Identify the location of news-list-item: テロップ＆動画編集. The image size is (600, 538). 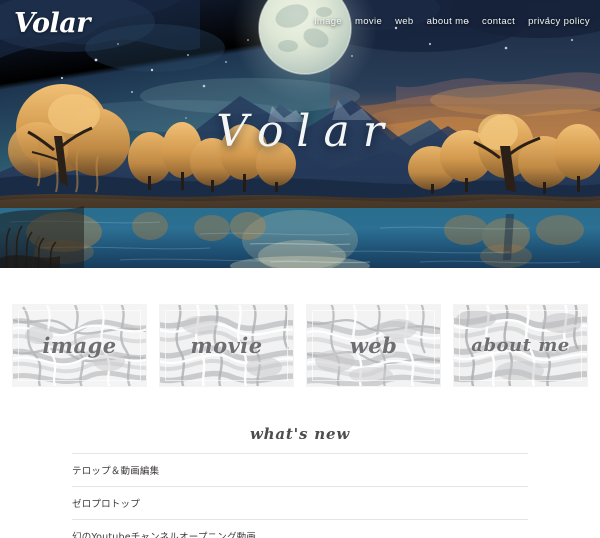
(300, 469).